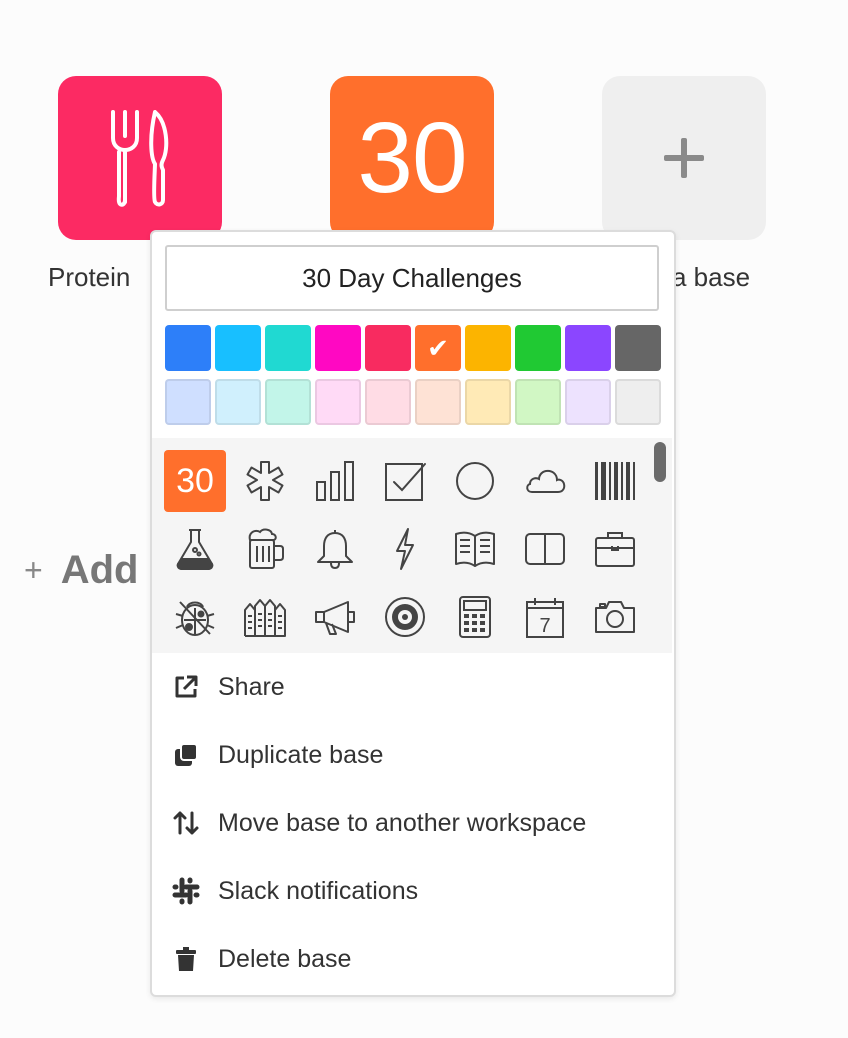 This screenshot has width=848, height=1038. Describe the element at coordinates (711, 277) in the screenshot. I see `add-base-label: a base` at that location.